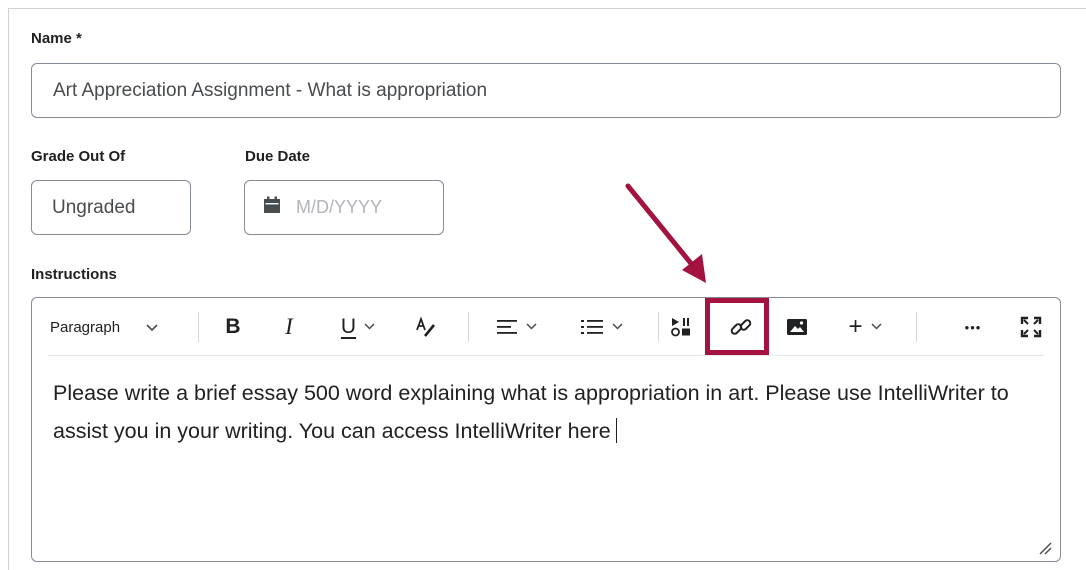 This screenshot has height=570, width=1086. I want to click on due-date-input: M/D/YYYY, so click(344, 207).